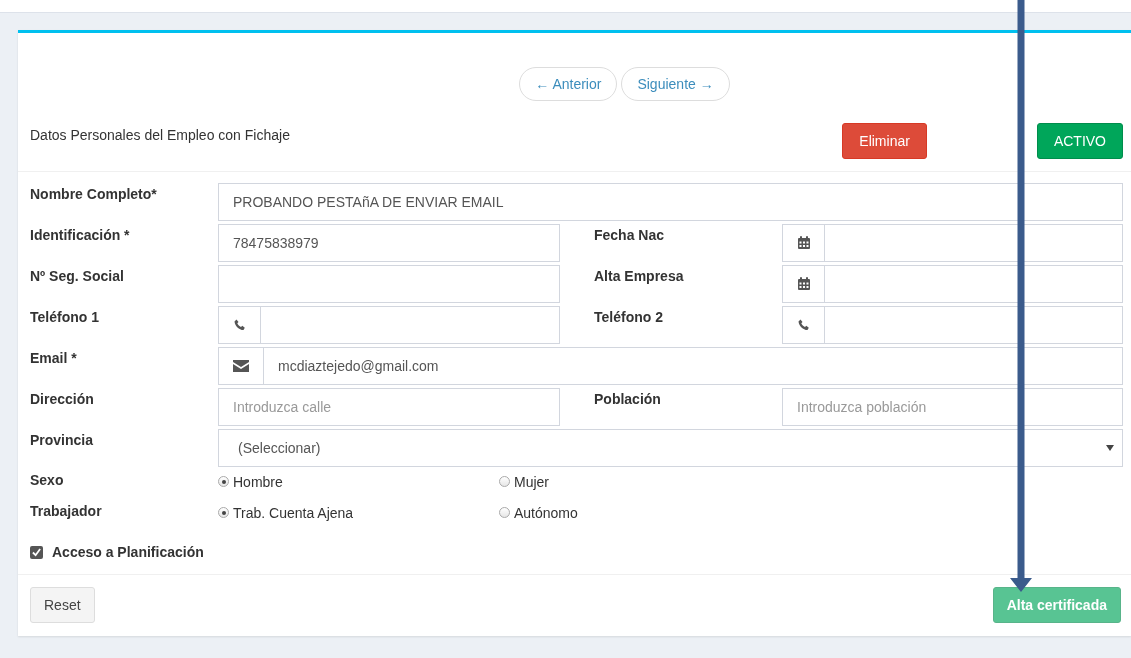 Image resolution: width=1131 pixels, height=658 pixels. Describe the element at coordinates (94, 194) in the screenshot. I see `field-label: Nombre Completo*` at that location.